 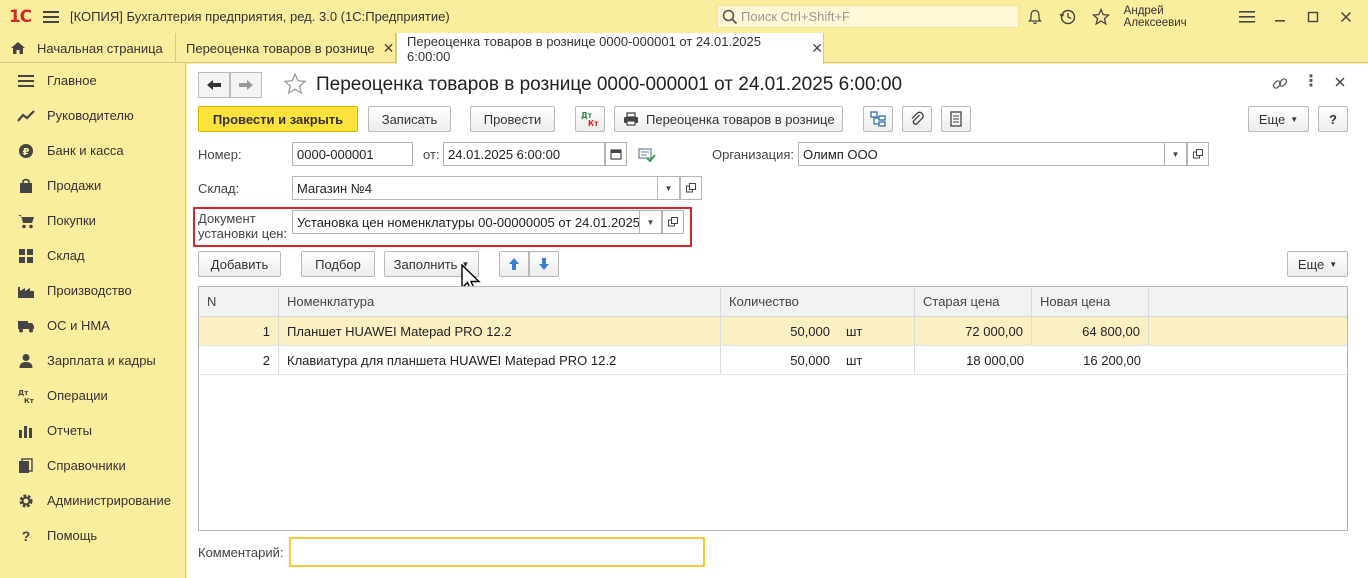 I want to click on back-button, so click(x=214, y=85).